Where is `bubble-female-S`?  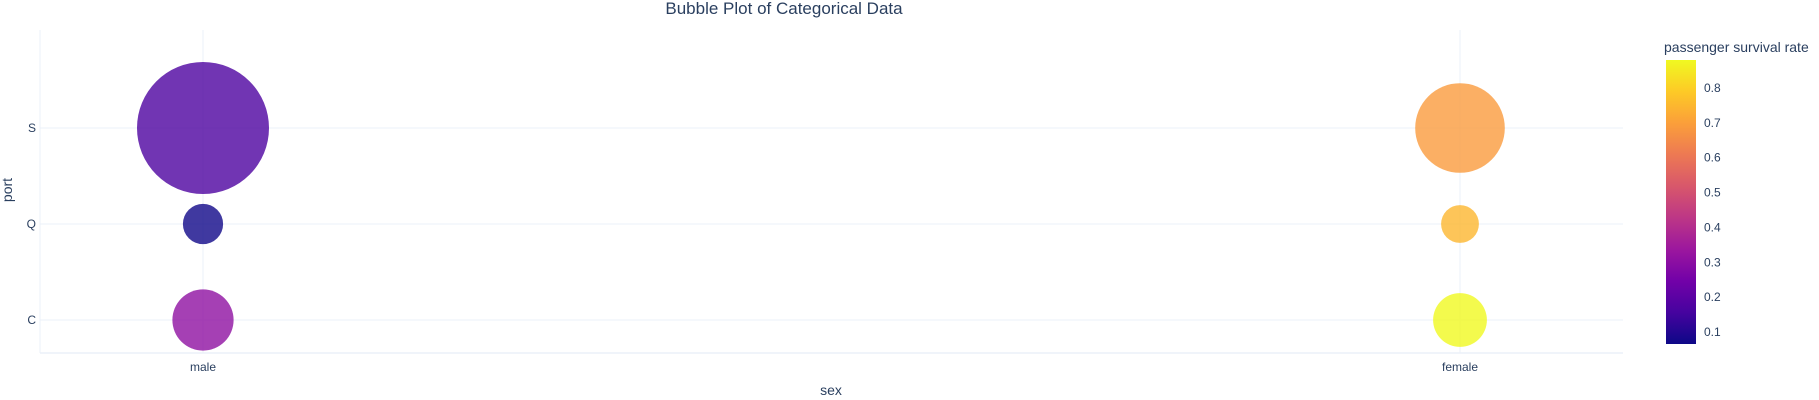 bubble-female-S is located at coordinates (1460, 128).